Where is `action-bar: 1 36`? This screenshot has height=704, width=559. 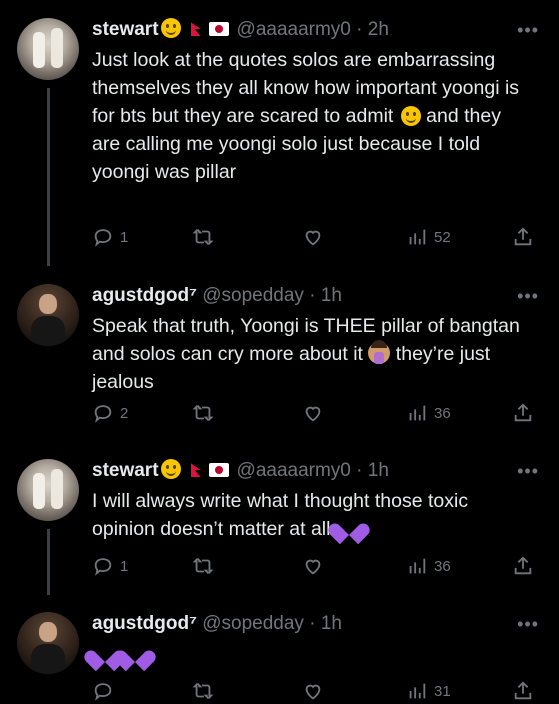 action-bar: 1 36 is located at coordinates (314, 566).